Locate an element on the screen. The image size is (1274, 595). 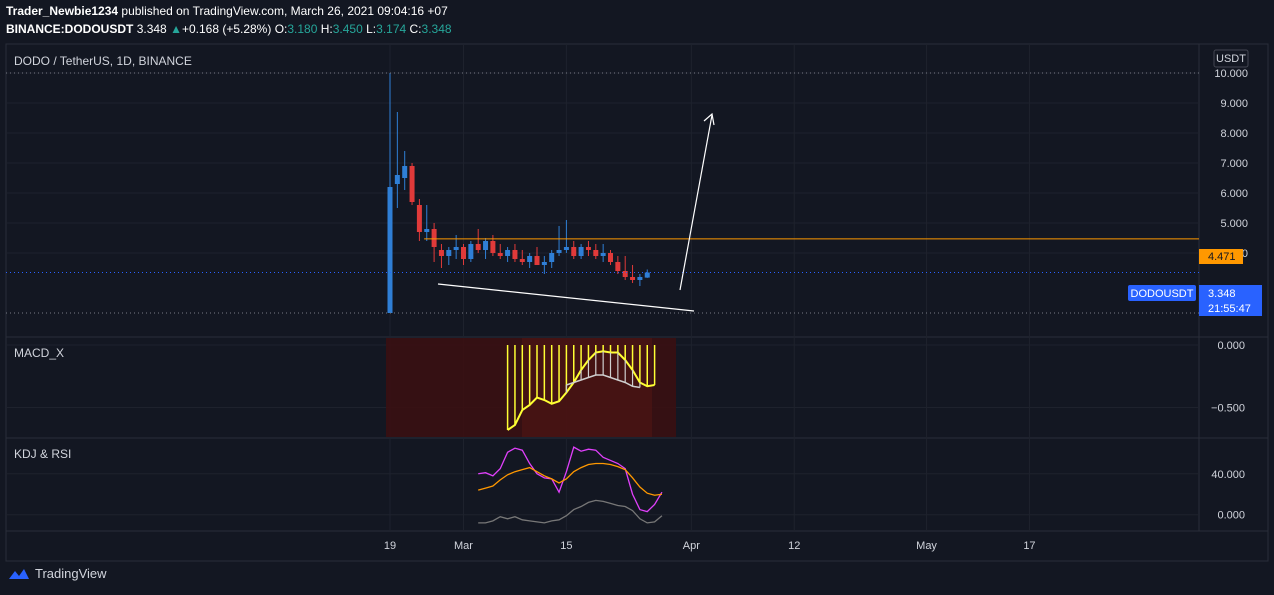
main-pane-title: DODO / TetherUS, 1D, BINANCE is located at coordinates (103, 61).